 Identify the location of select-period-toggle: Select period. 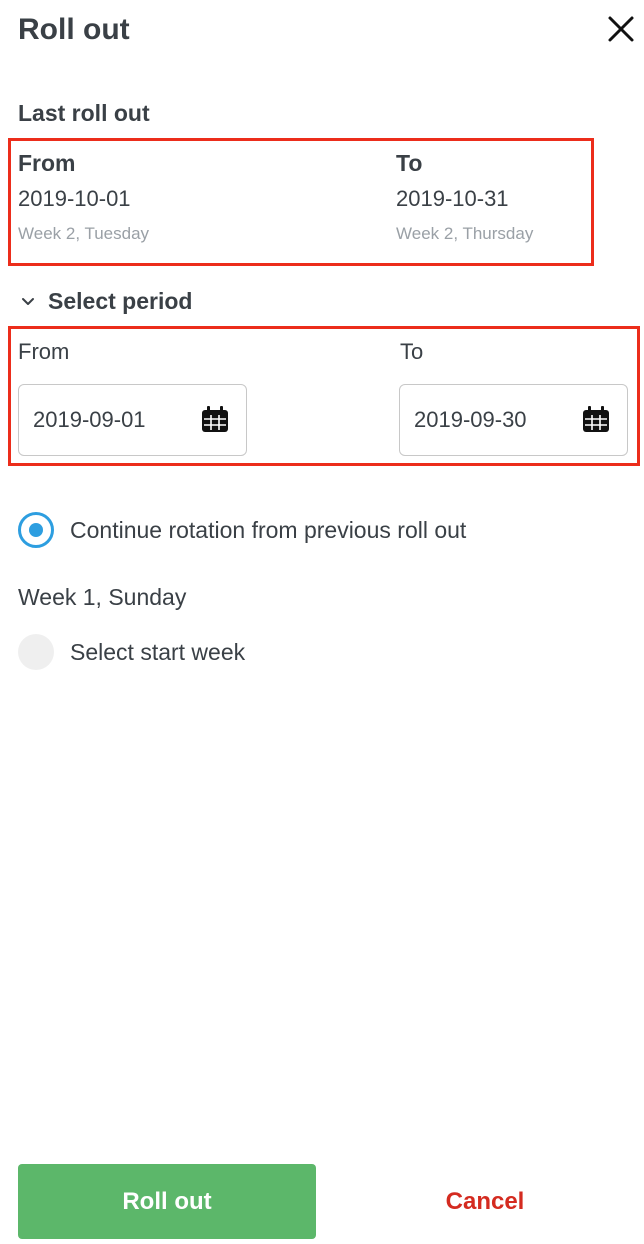
(105, 301).